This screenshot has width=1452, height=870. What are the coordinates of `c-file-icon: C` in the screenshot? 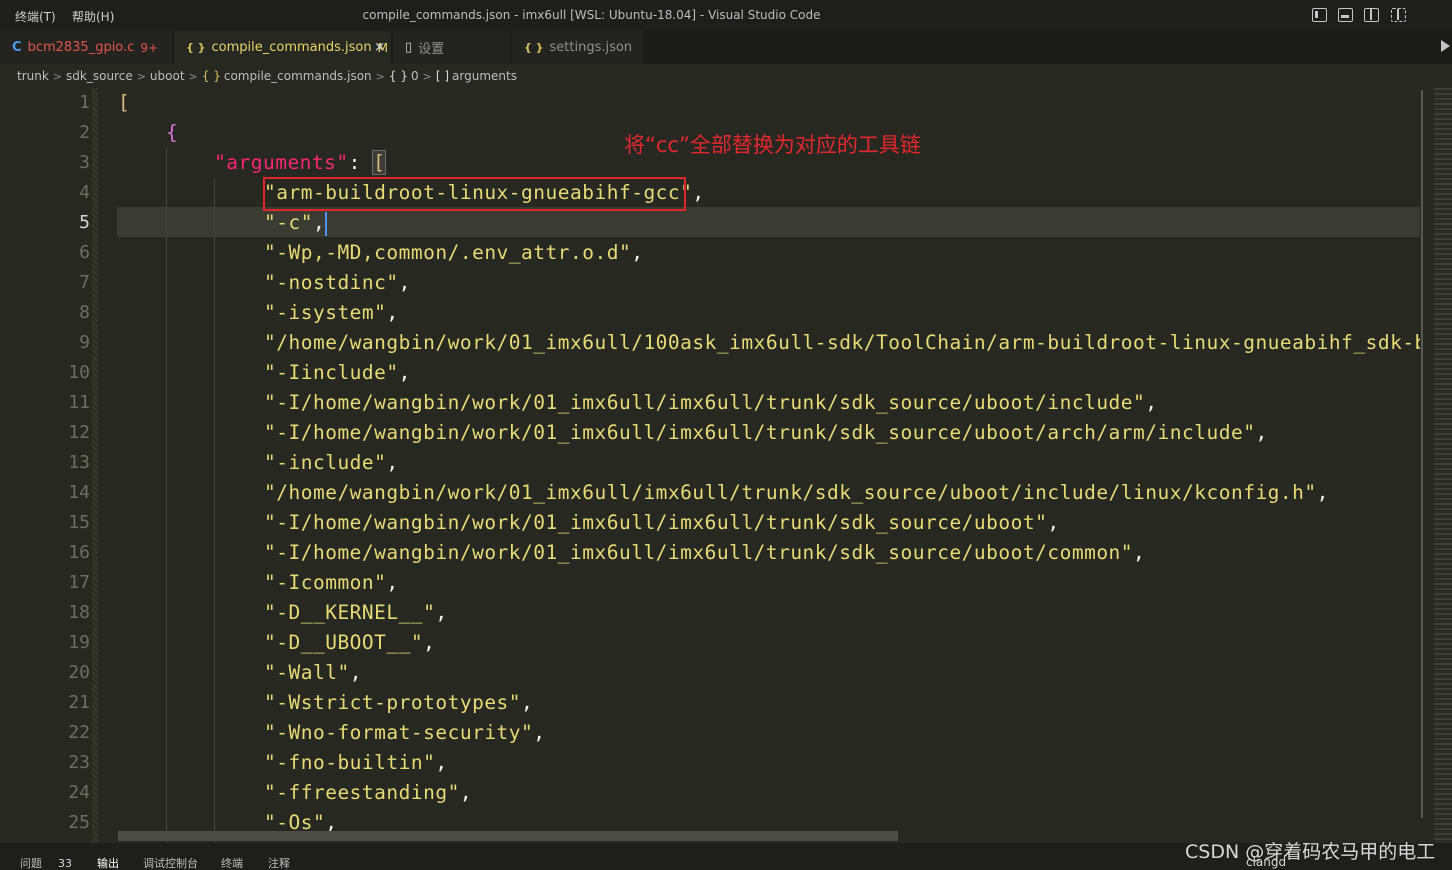 It's located at (17, 47).